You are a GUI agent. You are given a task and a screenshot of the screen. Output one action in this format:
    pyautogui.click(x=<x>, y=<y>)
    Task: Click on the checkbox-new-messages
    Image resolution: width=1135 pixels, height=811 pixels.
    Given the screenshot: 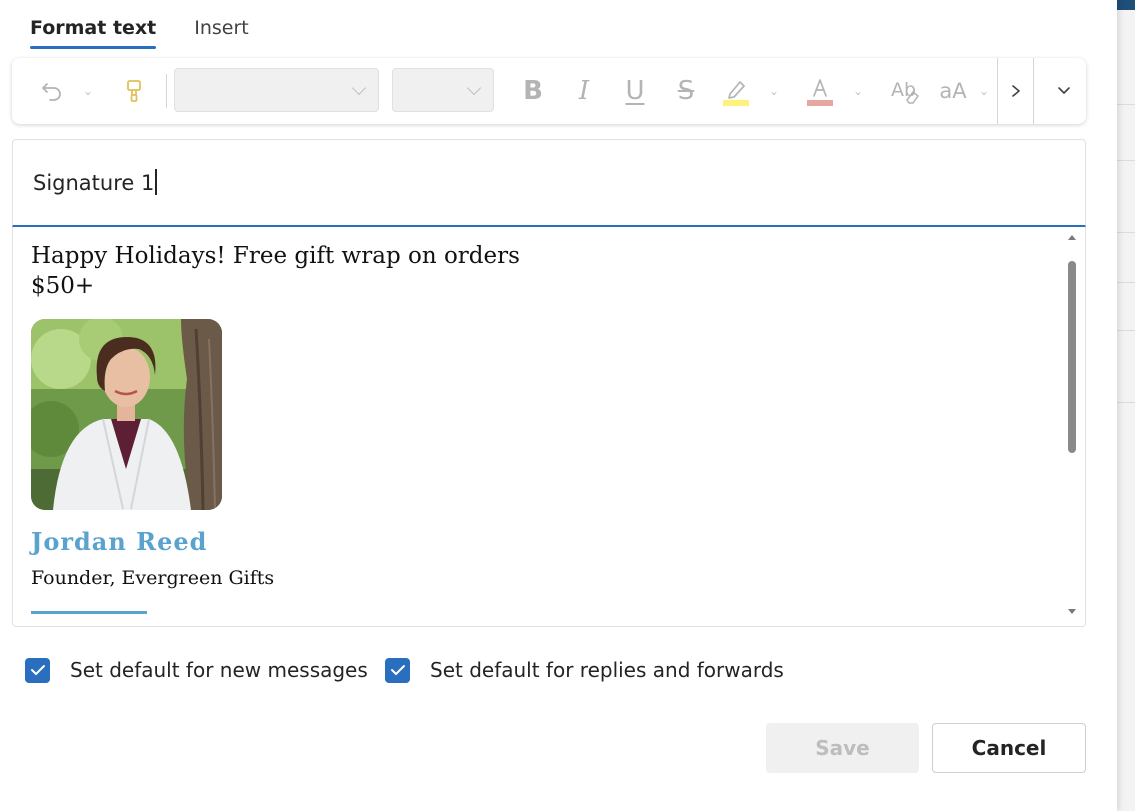 What is the action you would take?
    pyautogui.click(x=37, y=670)
    